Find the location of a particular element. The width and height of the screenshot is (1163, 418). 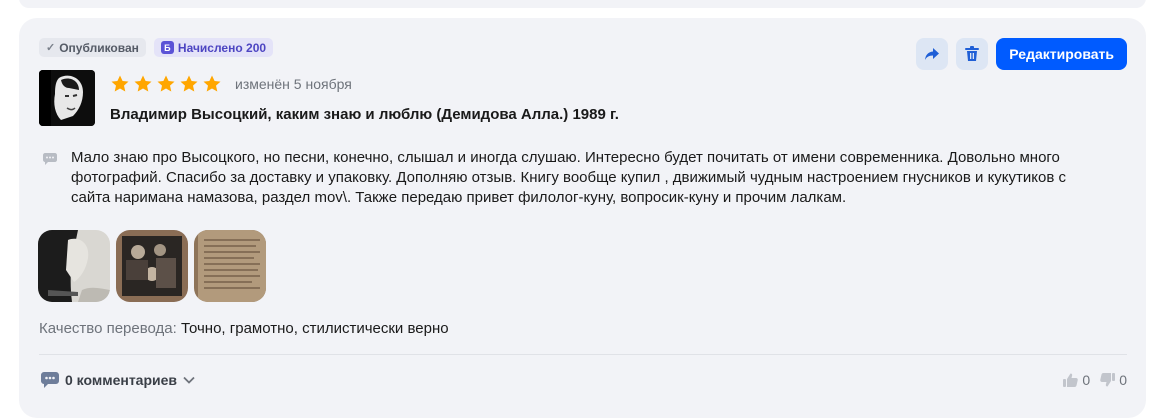

trash-icon is located at coordinates (972, 53).